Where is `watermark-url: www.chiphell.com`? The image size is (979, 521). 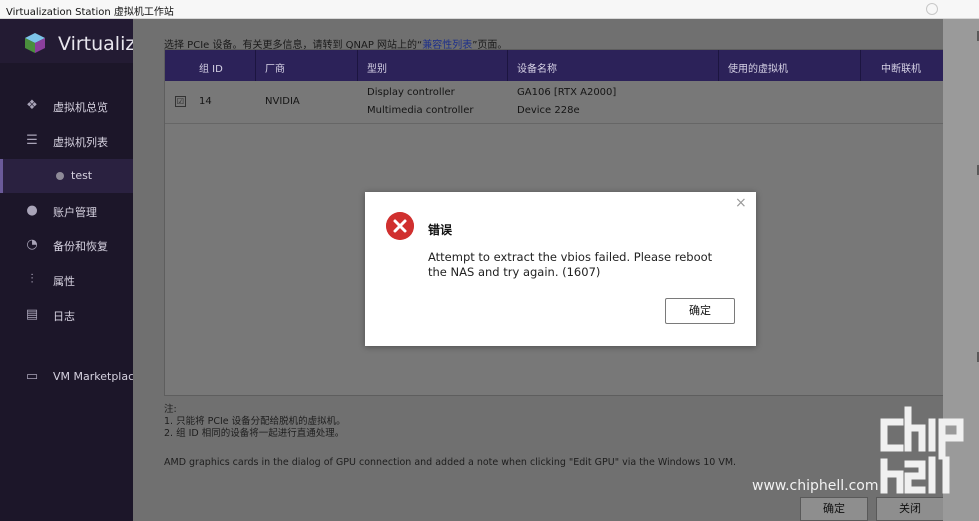 watermark-url: www.chiphell.com is located at coordinates (815, 486).